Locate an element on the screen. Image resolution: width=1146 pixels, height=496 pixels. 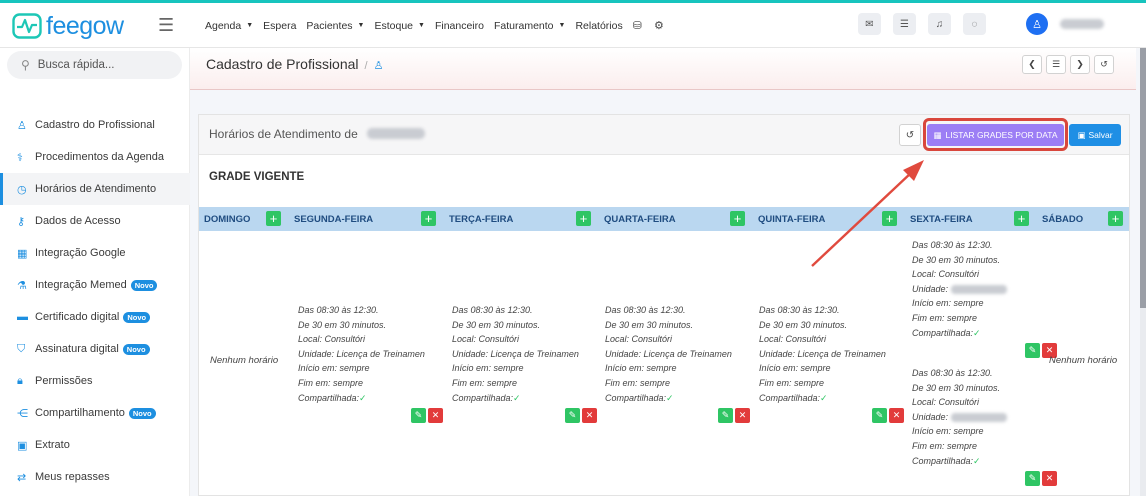
next-button: ❯ is located at coordinates (1080, 64).